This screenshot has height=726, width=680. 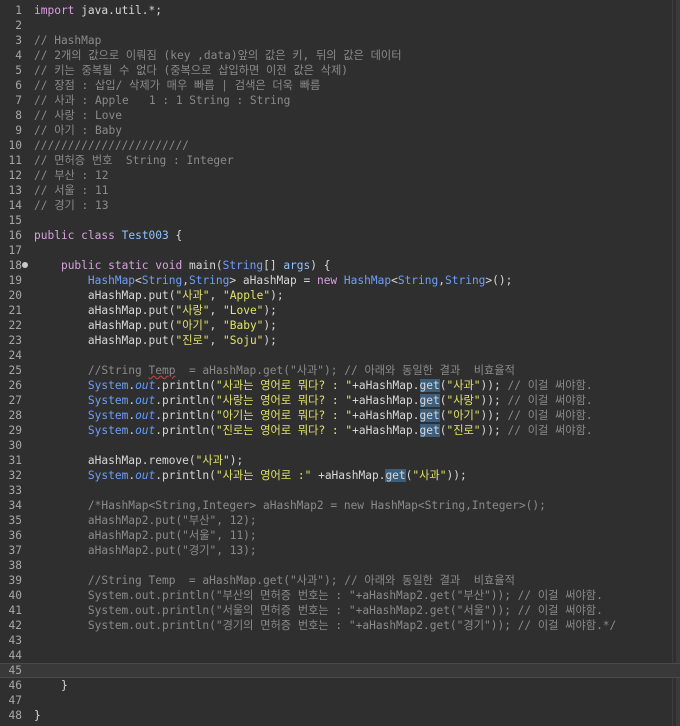 I want to click on code-line: 36 aHashMap2.put("서울", 11);, so click(x=340, y=535).